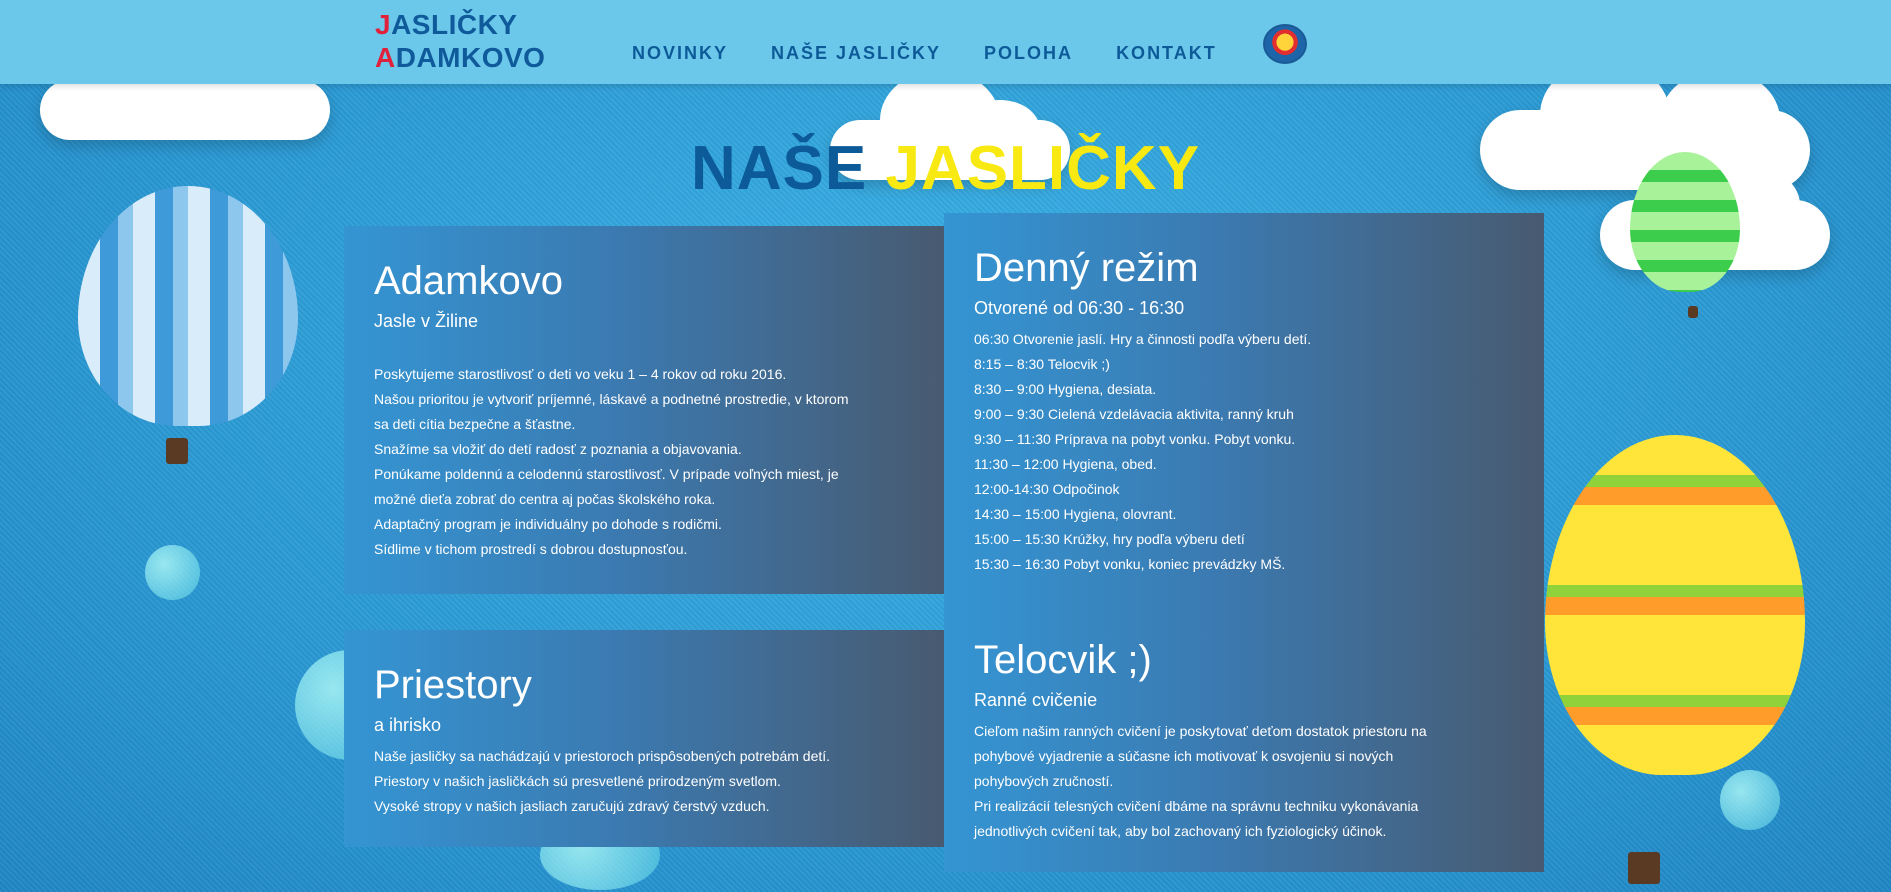 The height and width of the screenshot is (892, 1891). What do you see at coordinates (185, 90) in the screenshot?
I see `cloud-decoration` at bounding box center [185, 90].